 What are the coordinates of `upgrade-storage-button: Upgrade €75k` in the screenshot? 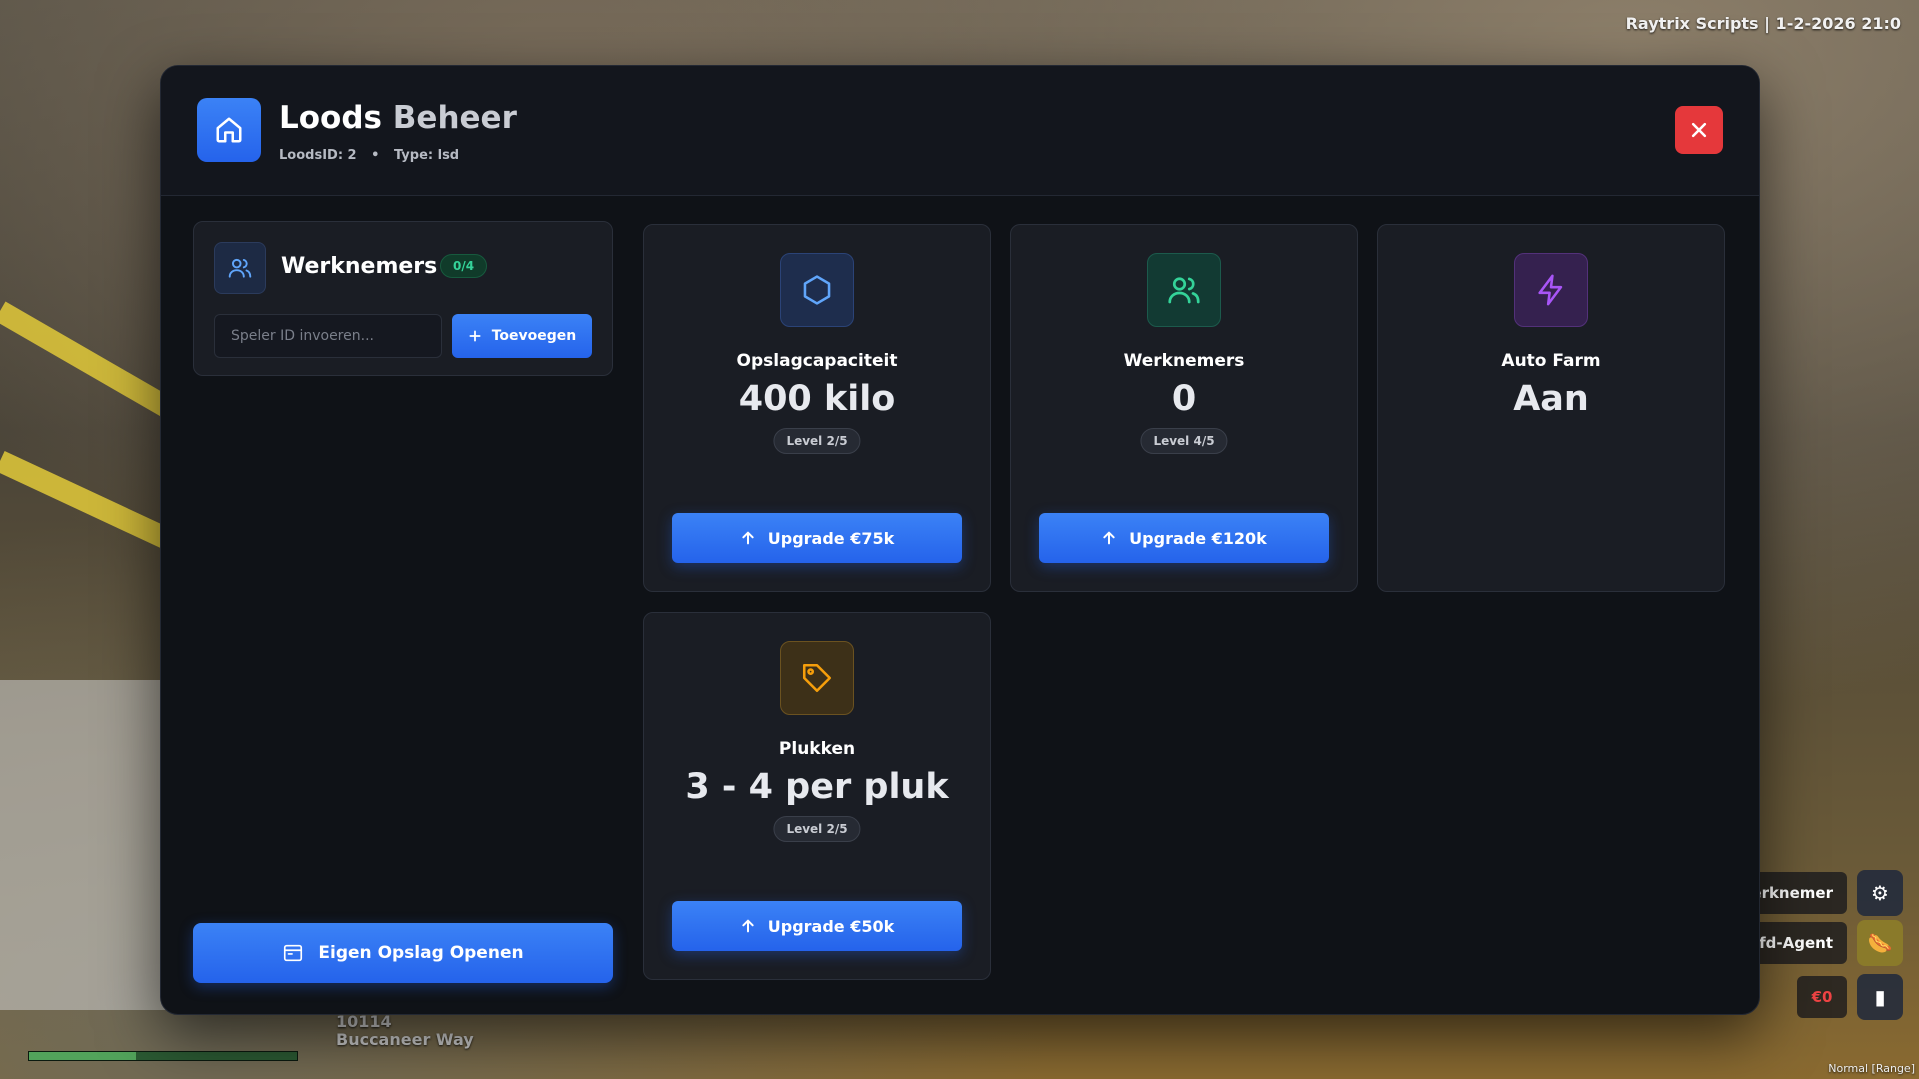 It's located at (817, 538).